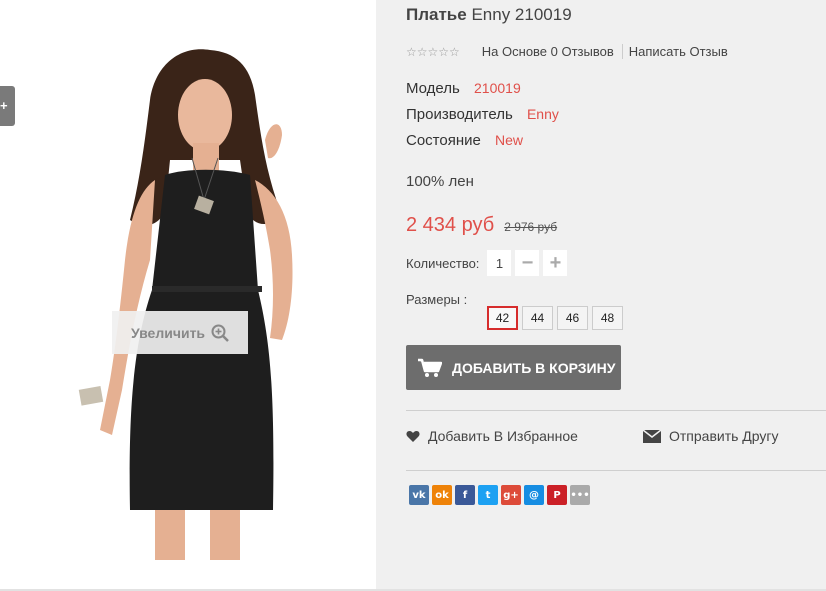  I want to click on manufacturer-row: Производитель Enny, so click(482, 114).